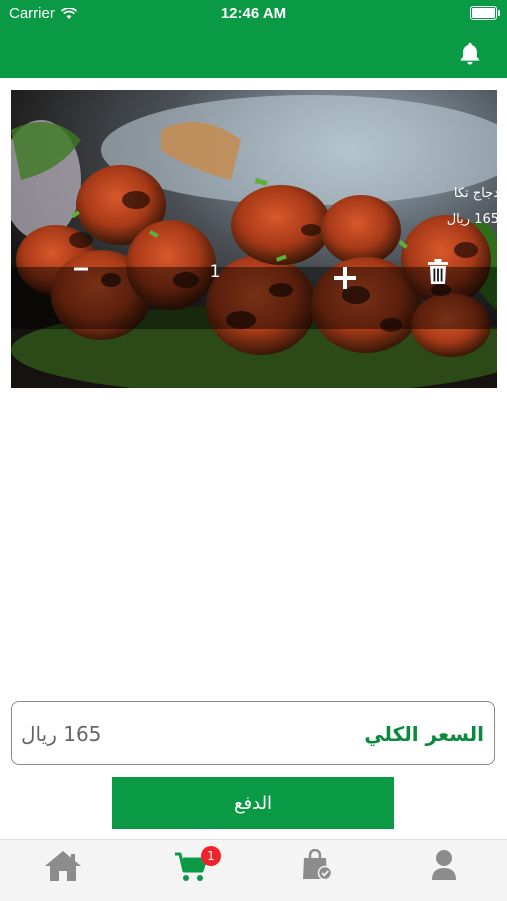 The image size is (507, 901). What do you see at coordinates (345, 278) in the screenshot?
I see `increase-quantity-button` at bounding box center [345, 278].